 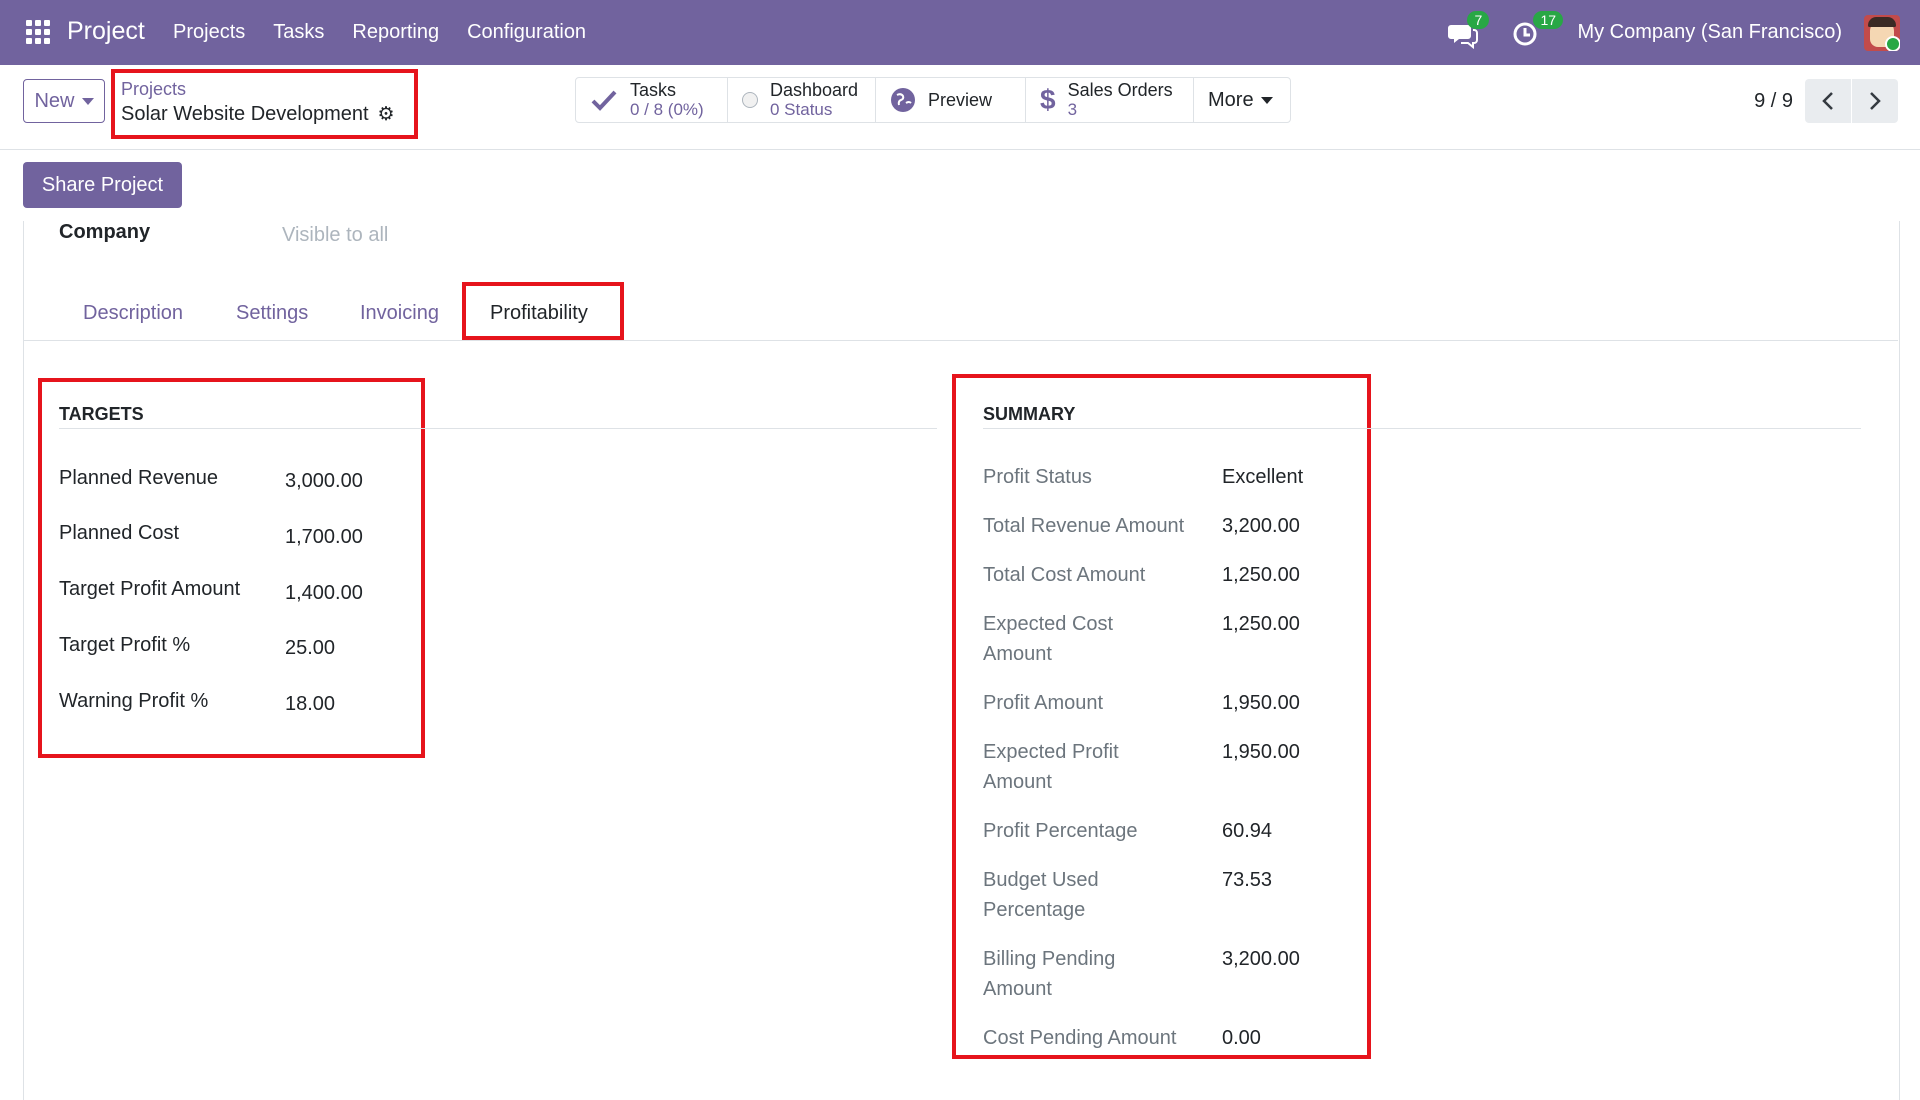 I want to click on expected-cost-amount-label: Expected Cost Amount, so click(x=1048, y=639).